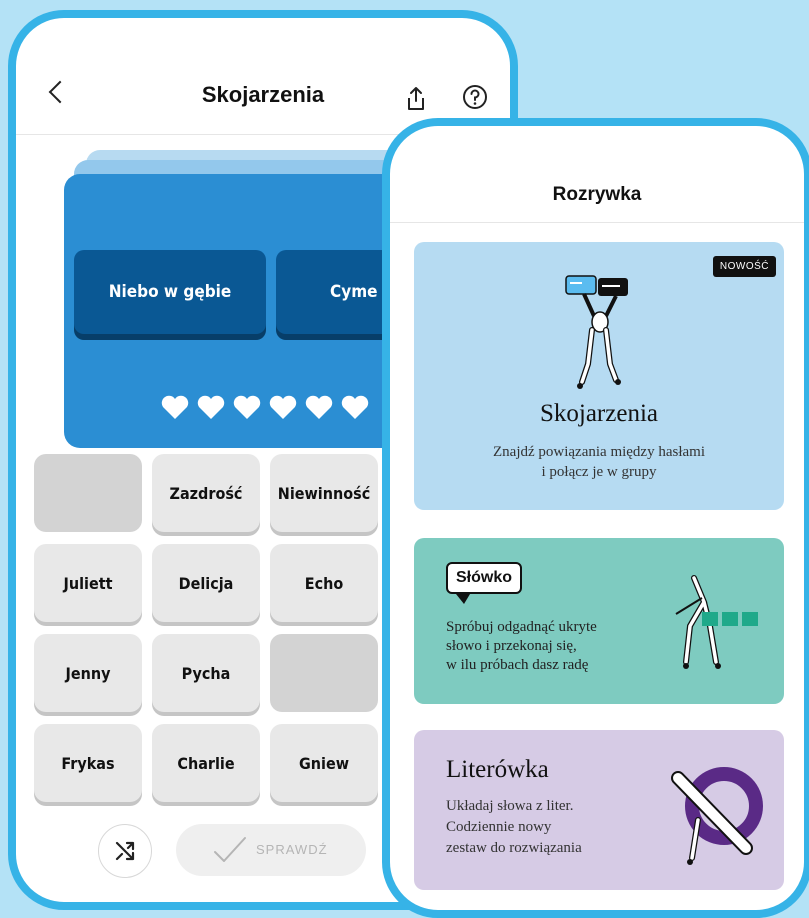 Image resolution: width=809 pixels, height=918 pixels. I want to click on card-description-line: Spróbuj odgadnąć ukryte, so click(521, 627).